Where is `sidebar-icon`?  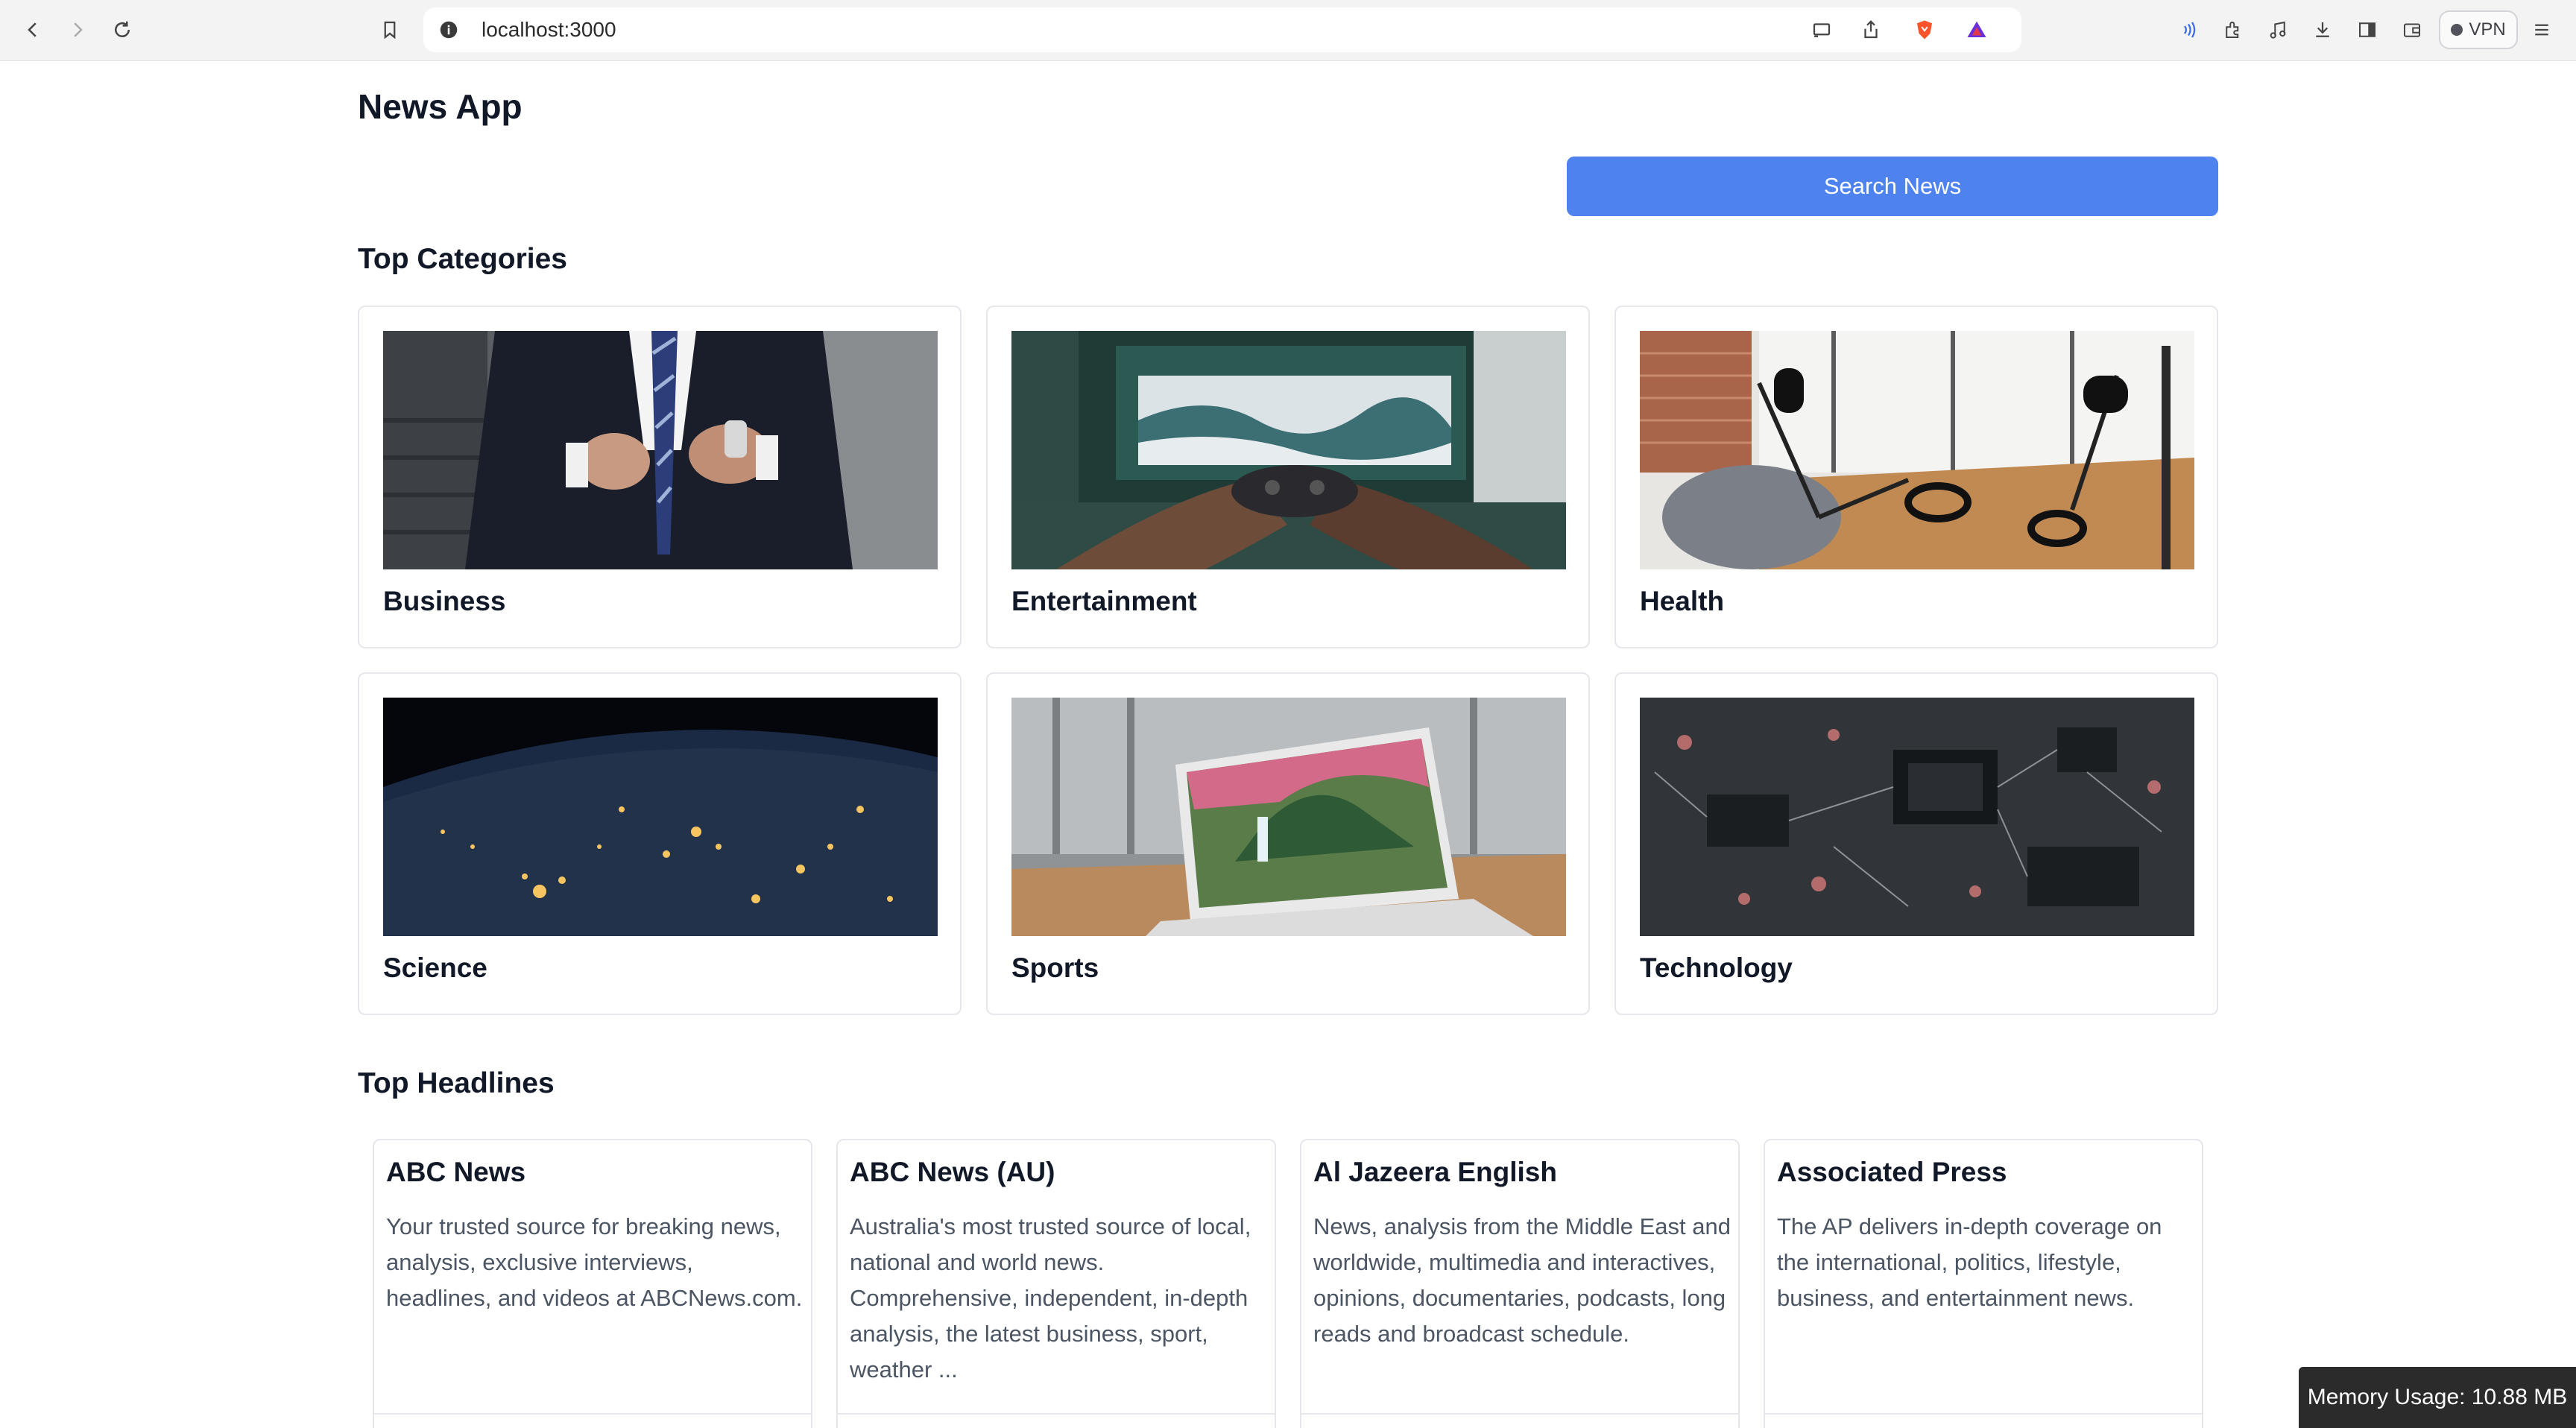
sidebar-icon is located at coordinates (2367, 29).